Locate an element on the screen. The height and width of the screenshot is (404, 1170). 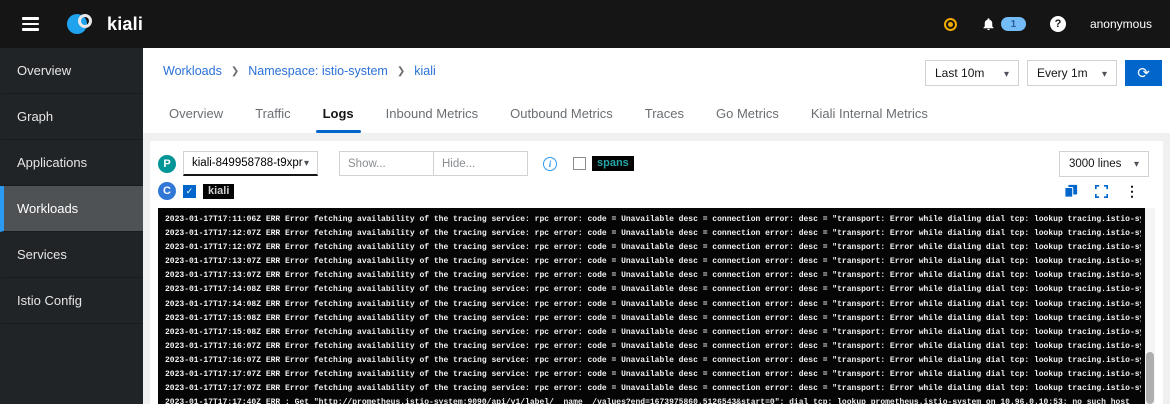
log-controls: P kiali-849958788-t9xpr spans 3000 lines is located at coordinates (656, 163).